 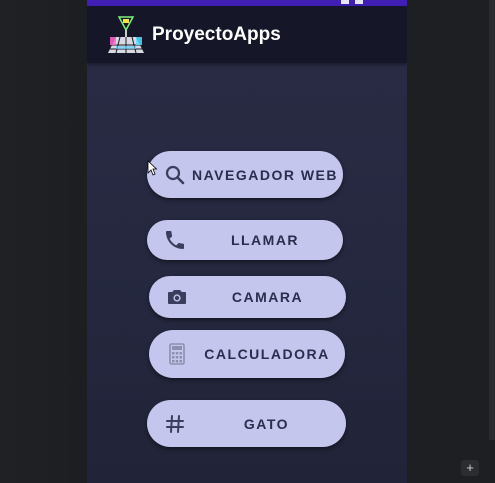 I want to click on search-icon, so click(x=175, y=175).